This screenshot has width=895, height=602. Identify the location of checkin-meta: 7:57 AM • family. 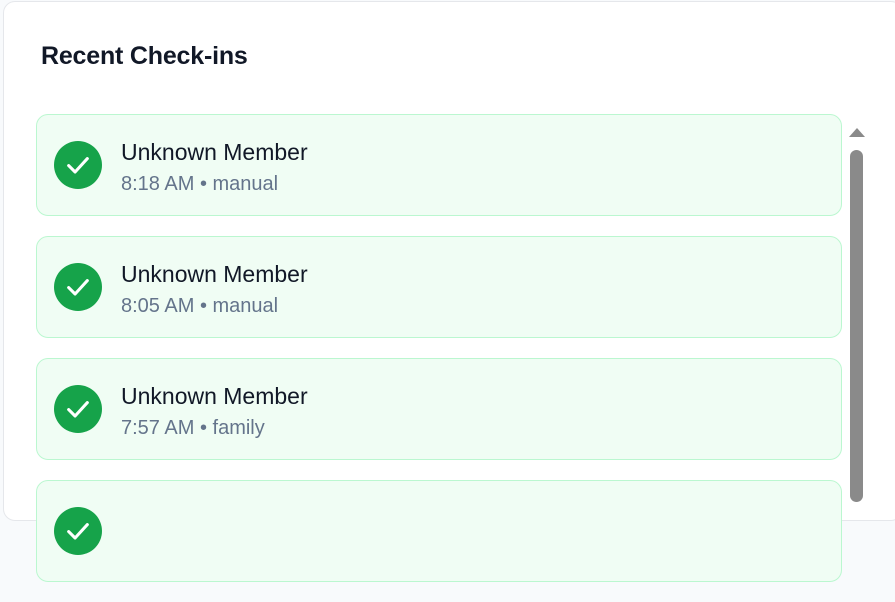
(193, 428).